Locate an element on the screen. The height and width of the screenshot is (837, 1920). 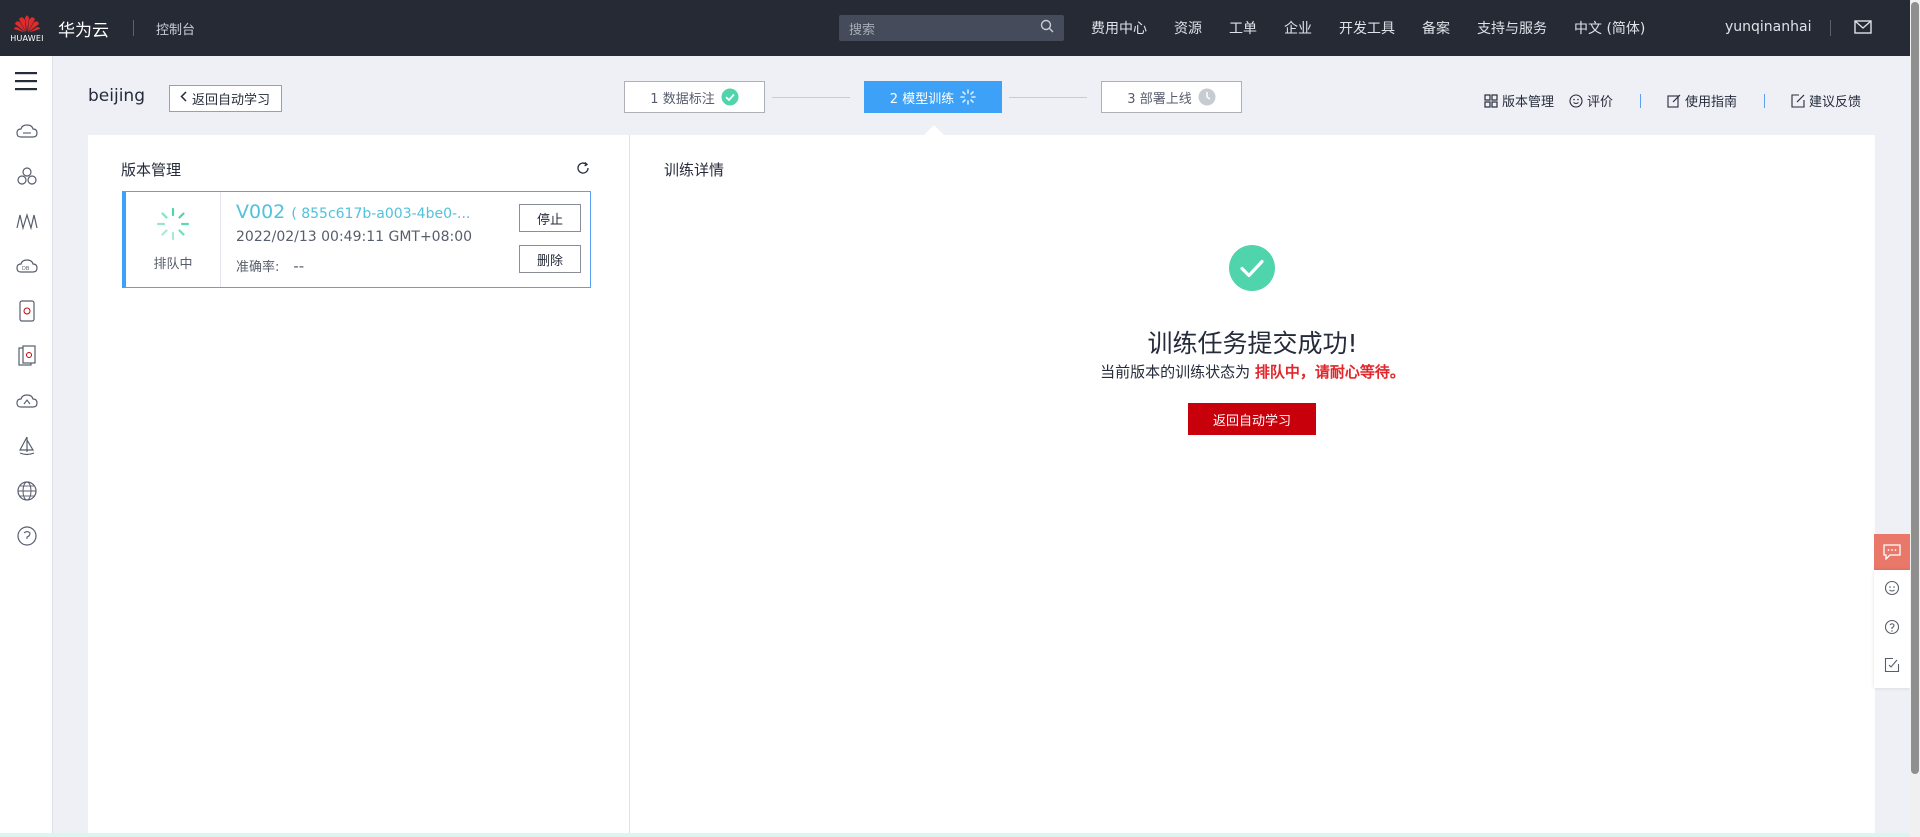
grid-icon is located at coordinates (1491, 100).